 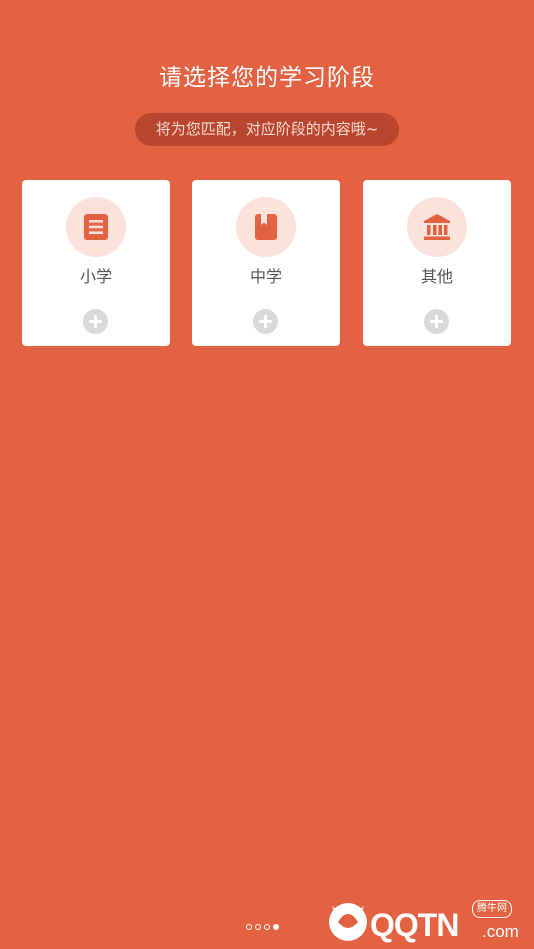 What do you see at coordinates (437, 263) in the screenshot?
I see `stage-card-other: 其他` at bounding box center [437, 263].